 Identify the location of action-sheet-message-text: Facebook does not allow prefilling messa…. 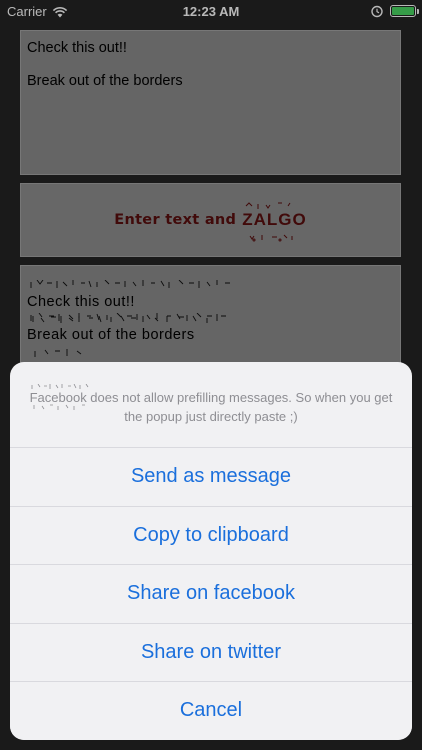
(211, 407).